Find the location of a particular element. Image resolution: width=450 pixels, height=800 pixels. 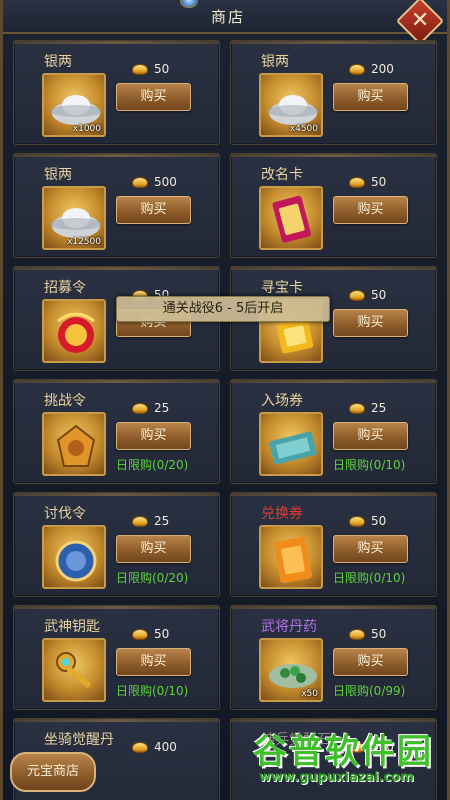

key-icon is located at coordinates (73, 670).